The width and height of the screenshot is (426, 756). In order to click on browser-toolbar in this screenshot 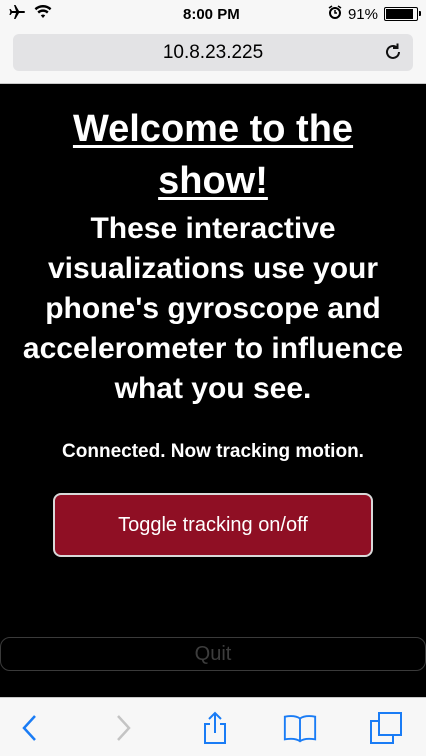, I will do `click(213, 726)`.